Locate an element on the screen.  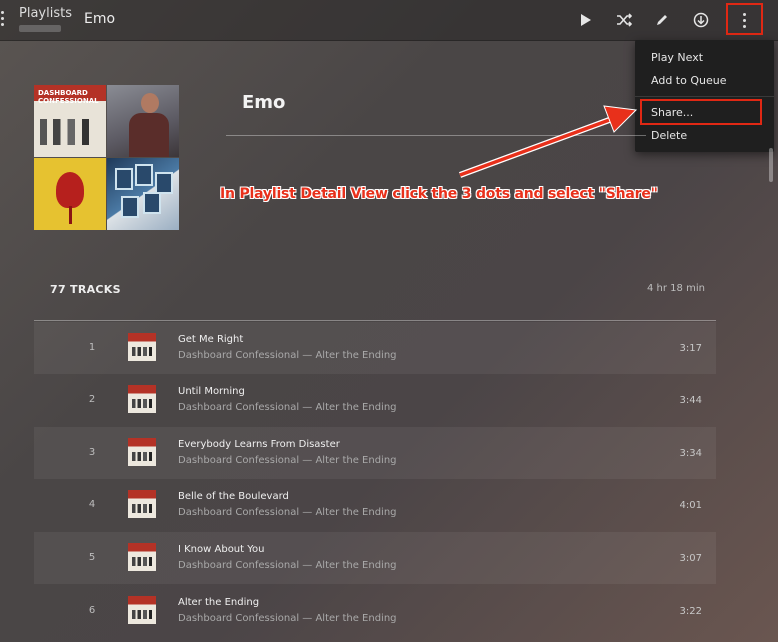
track-title: Until Morning is located at coordinates (211, 391).